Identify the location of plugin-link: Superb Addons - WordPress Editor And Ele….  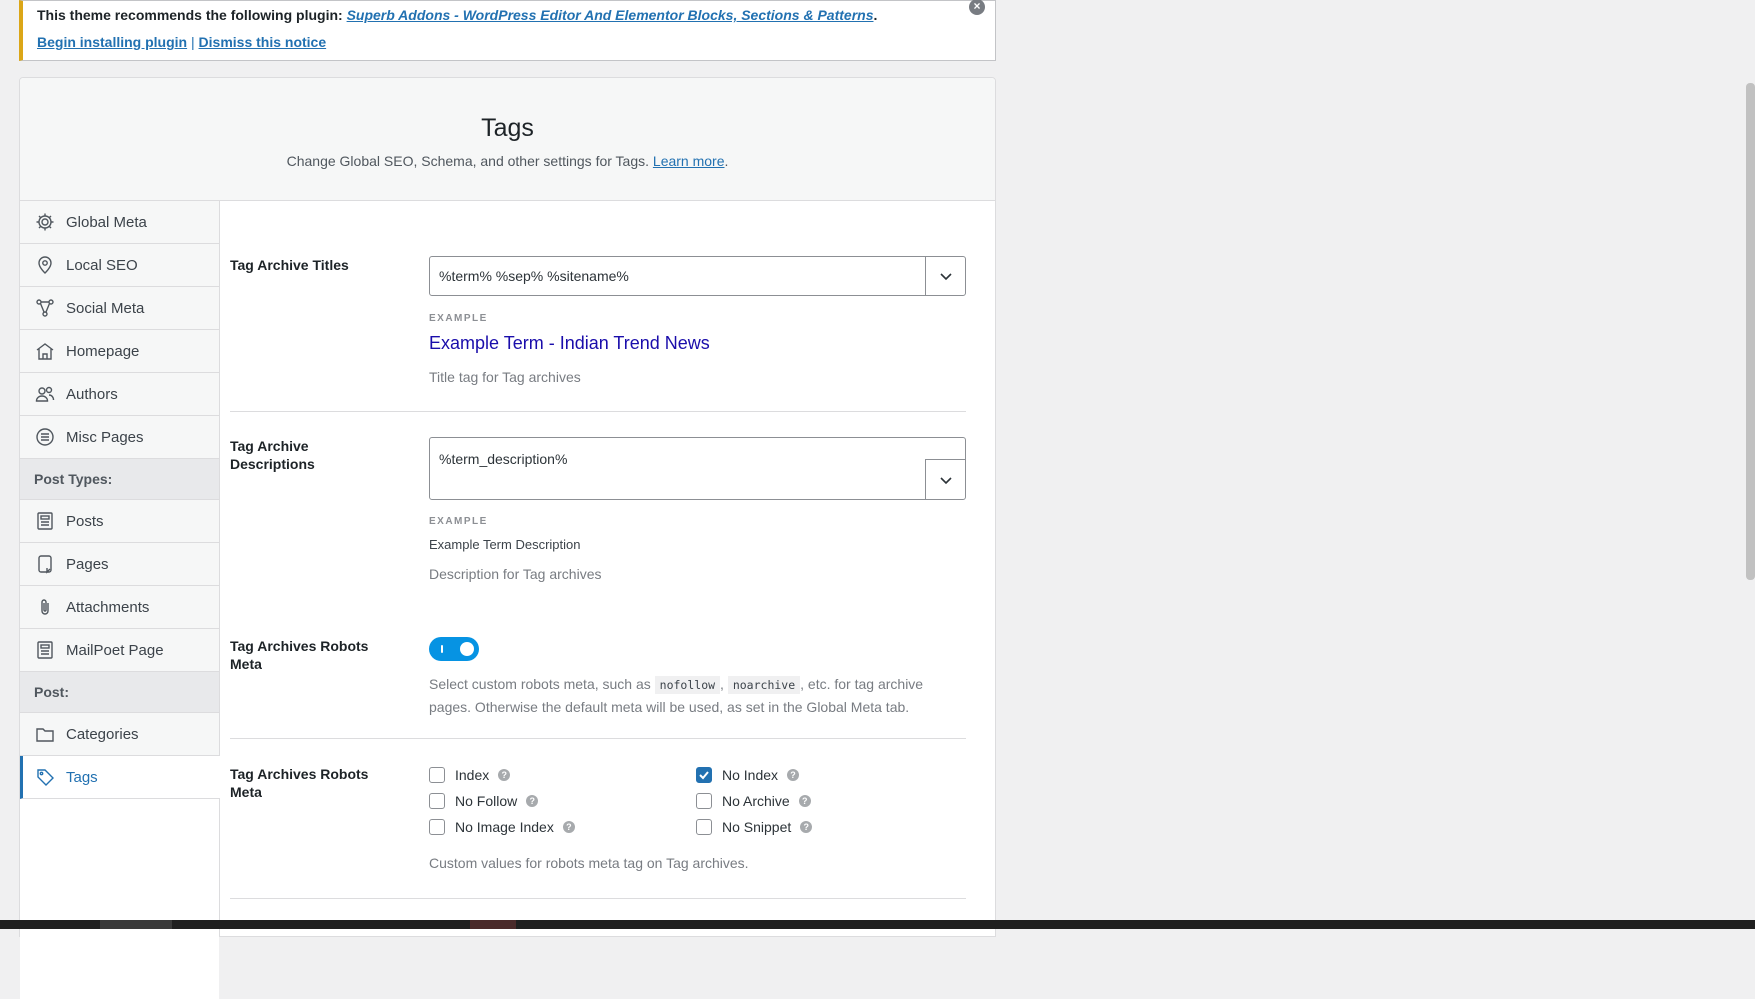
(610, 15).